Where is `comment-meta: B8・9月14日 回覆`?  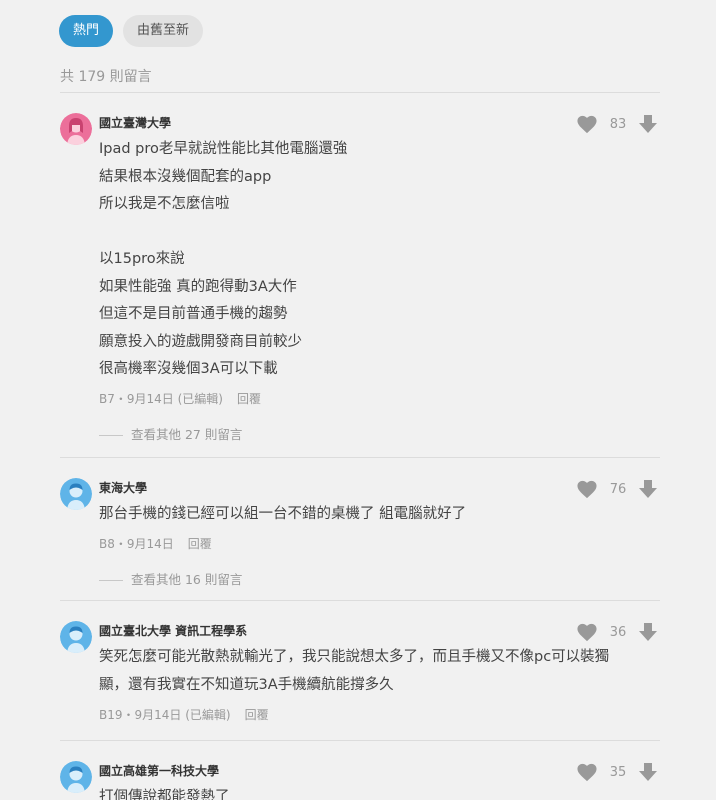
comment-meta: B8・9月14日 回覆 is located at coordinates (155, 543).